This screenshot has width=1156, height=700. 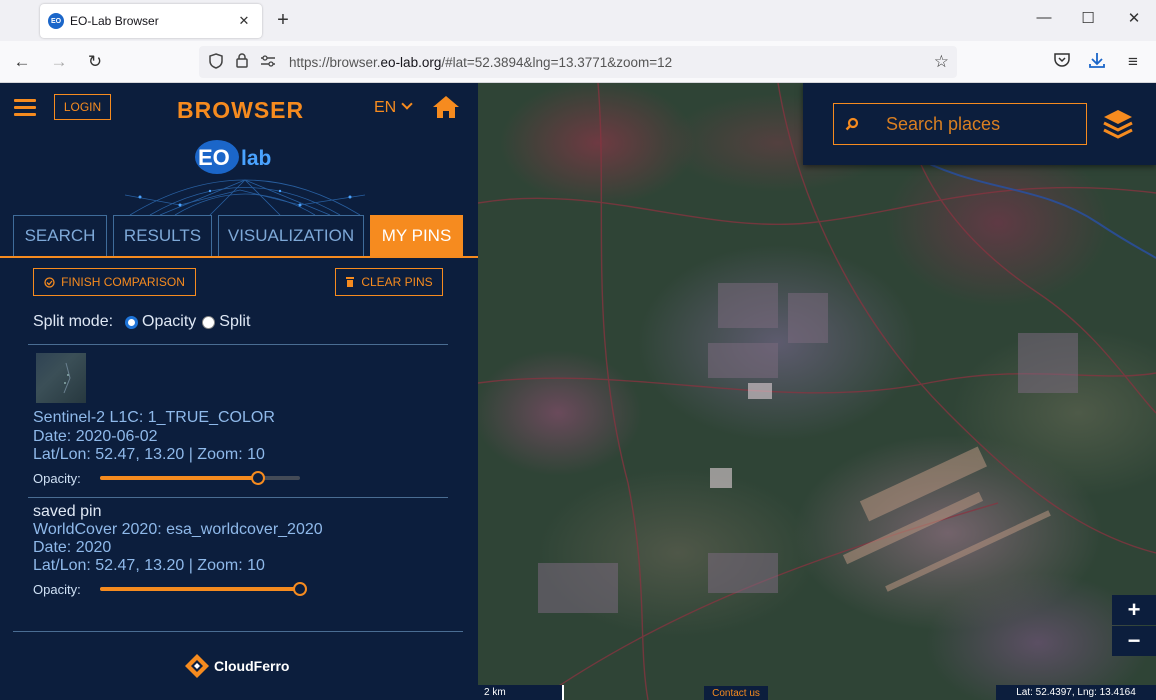 What do you see at coordinates (736, 693) in the screenshot?
I see `contact-us-link: Contact us` at bounding box center [736, 693].